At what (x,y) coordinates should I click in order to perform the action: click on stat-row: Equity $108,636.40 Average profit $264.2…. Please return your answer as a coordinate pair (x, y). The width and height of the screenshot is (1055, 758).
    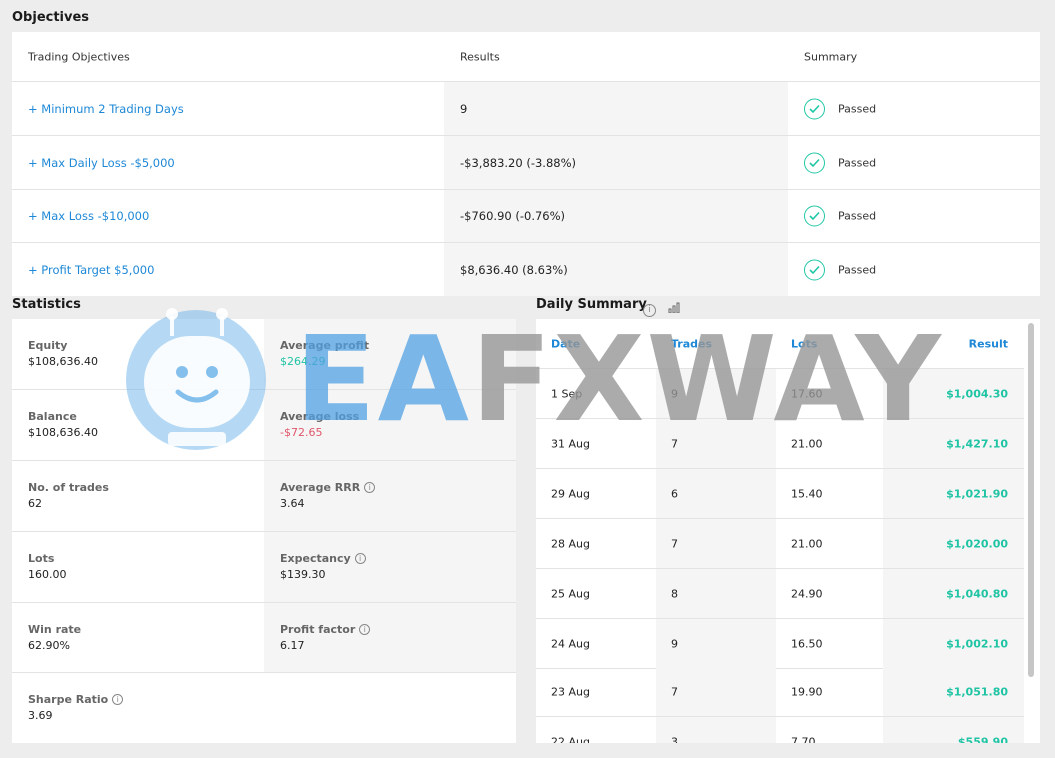
    Looking at the image, I should click on (264, 354).